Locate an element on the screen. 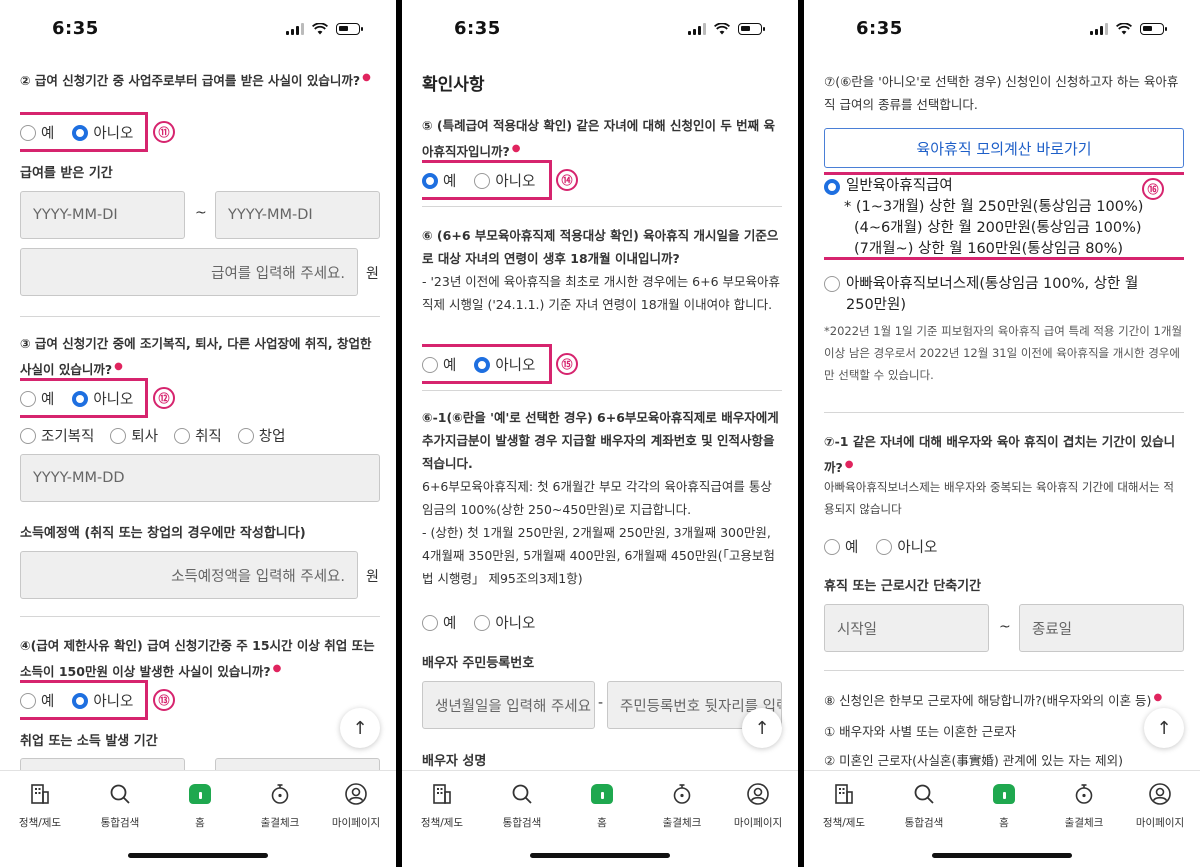 The image size is (1200, 867). radio-early-return: 조기복직 is located at coordinates (57, 435).